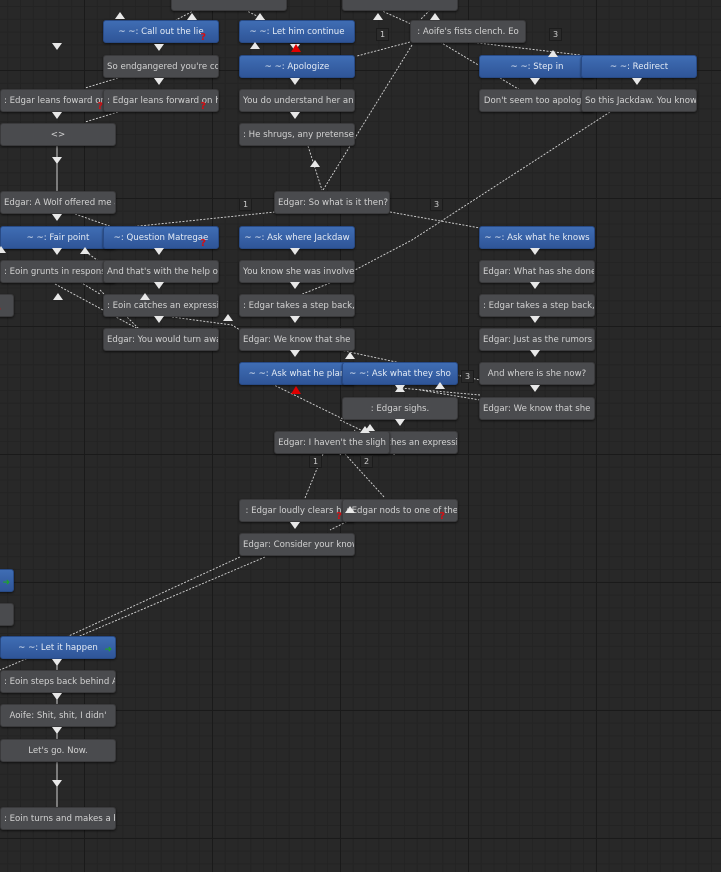 This screenshot has width=721, height=872. I want to click on node-label: ~ ~: Redirect, so click(639, 67).